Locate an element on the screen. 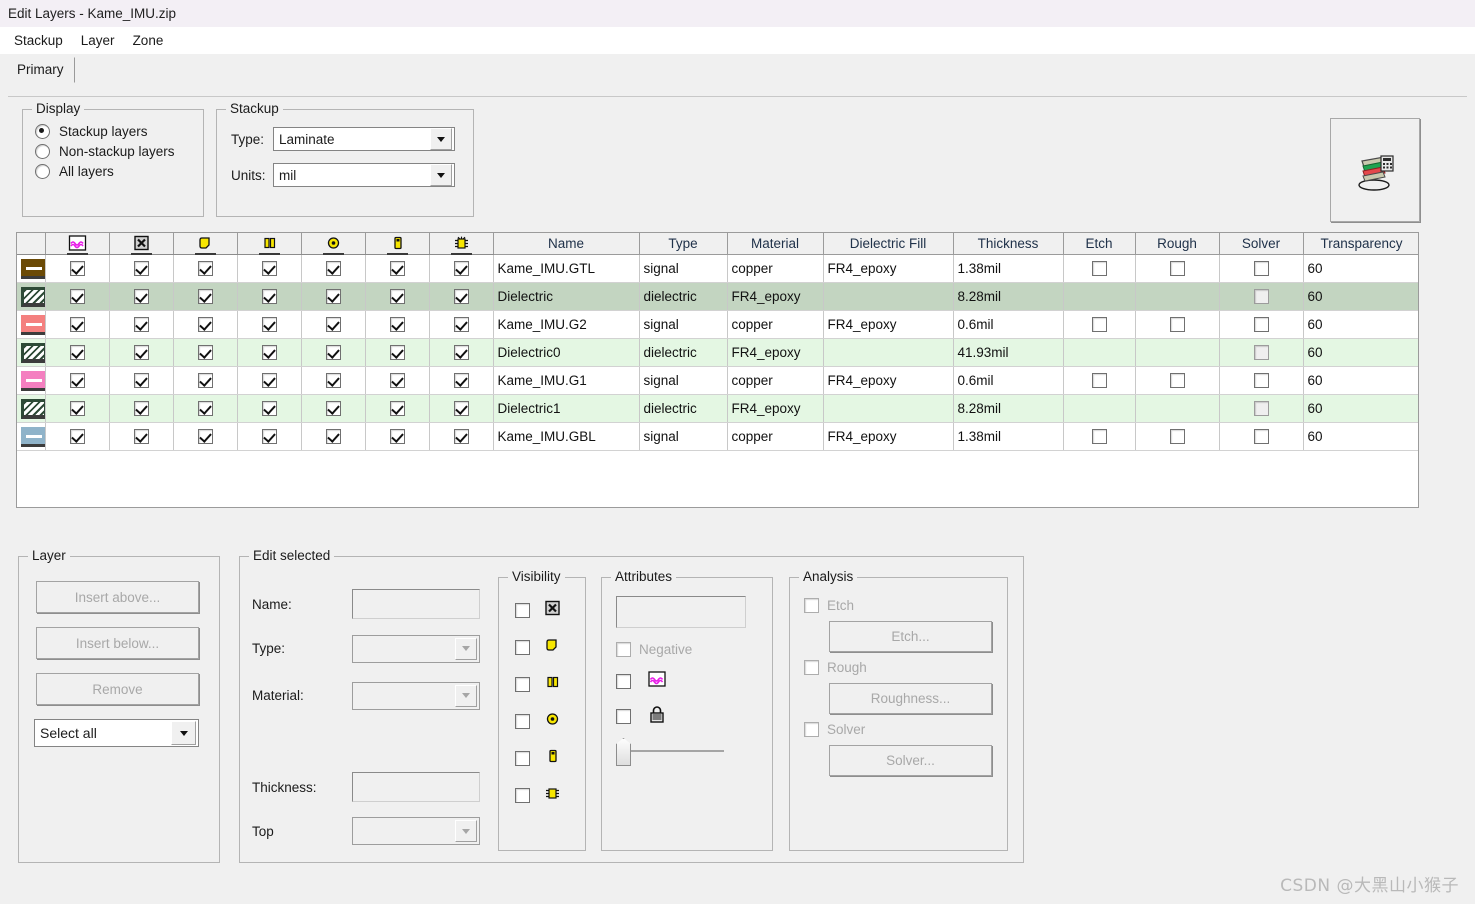  edit-name-field is located at coordinates (416, 604).